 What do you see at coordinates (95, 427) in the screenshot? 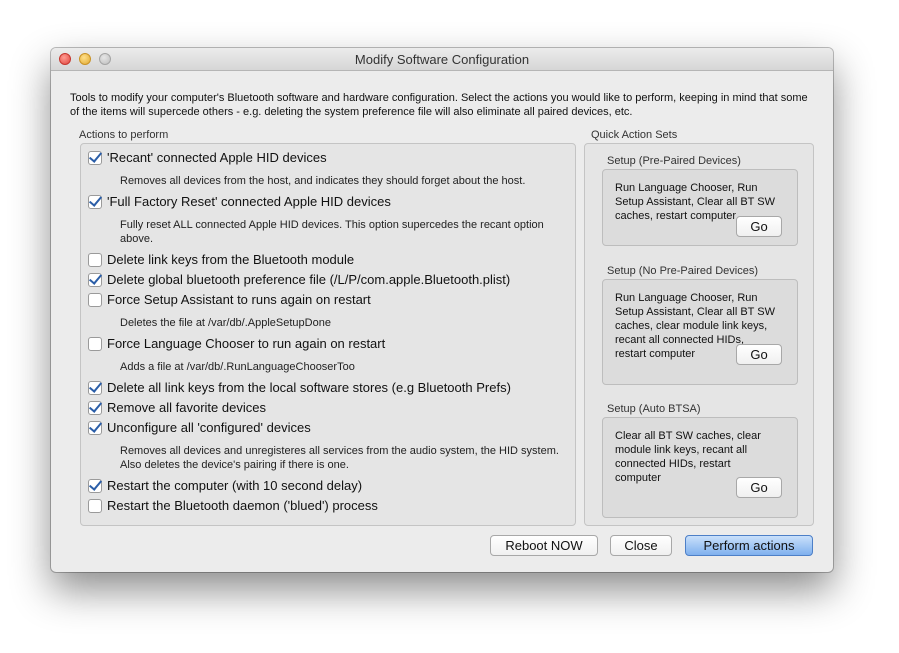
I see `checkbox-unconfigure-devices` at bounding box center [95, 427].